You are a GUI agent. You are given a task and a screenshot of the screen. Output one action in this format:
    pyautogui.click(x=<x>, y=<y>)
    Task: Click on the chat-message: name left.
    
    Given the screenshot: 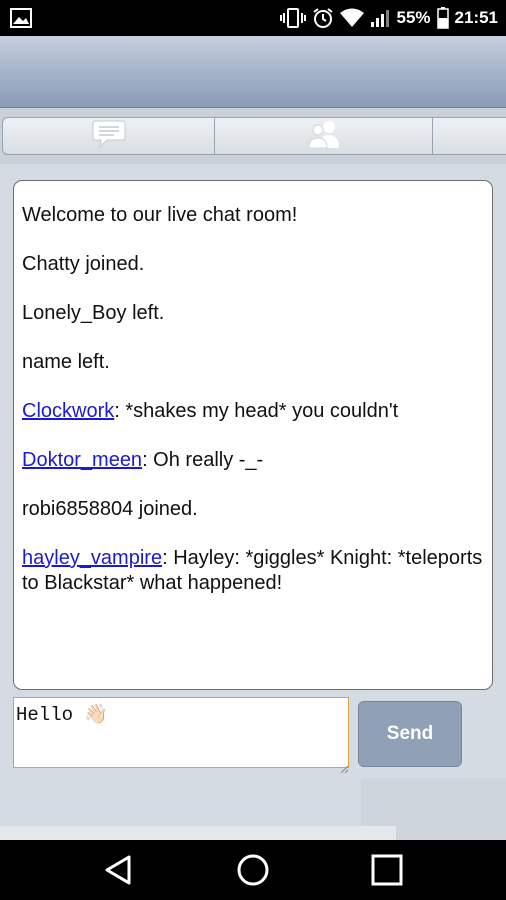 What is the action you would take?
    pyautogui.click(x=66, y=362)
    